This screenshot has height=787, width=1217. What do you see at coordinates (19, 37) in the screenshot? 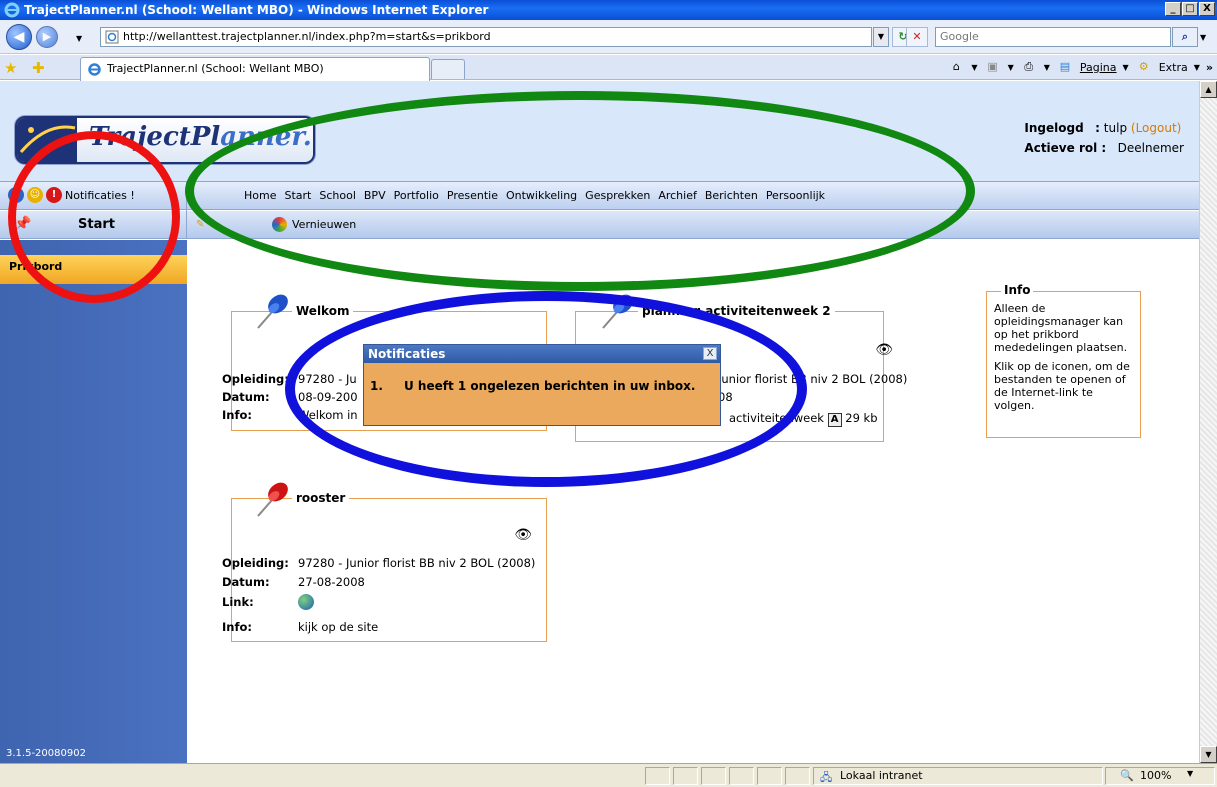
I see `back-button: ◀` at bounding box center [19, 37].